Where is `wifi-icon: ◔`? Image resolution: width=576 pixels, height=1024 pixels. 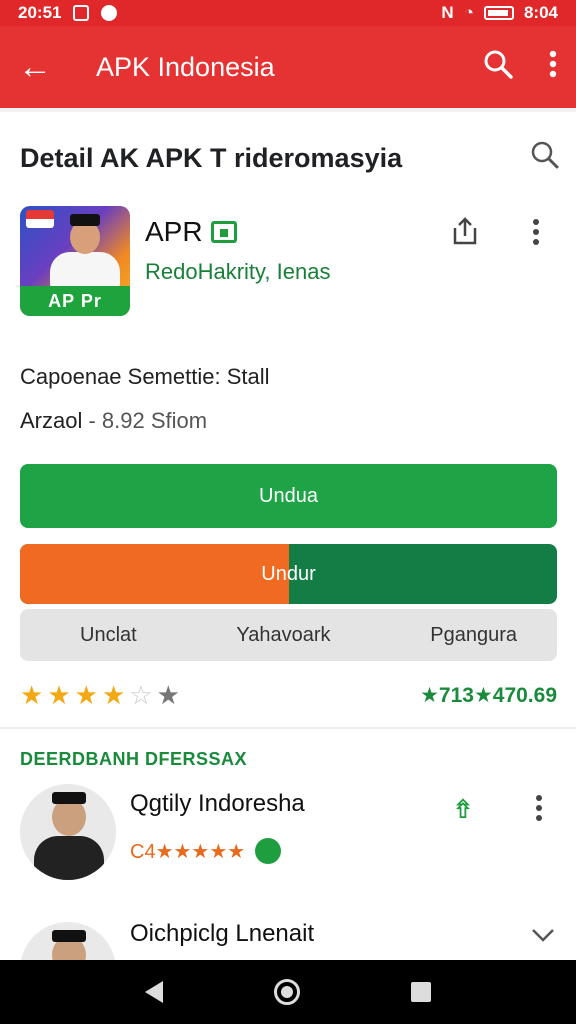 wifi-icon: ◔ is located at coordinates (468, 12).